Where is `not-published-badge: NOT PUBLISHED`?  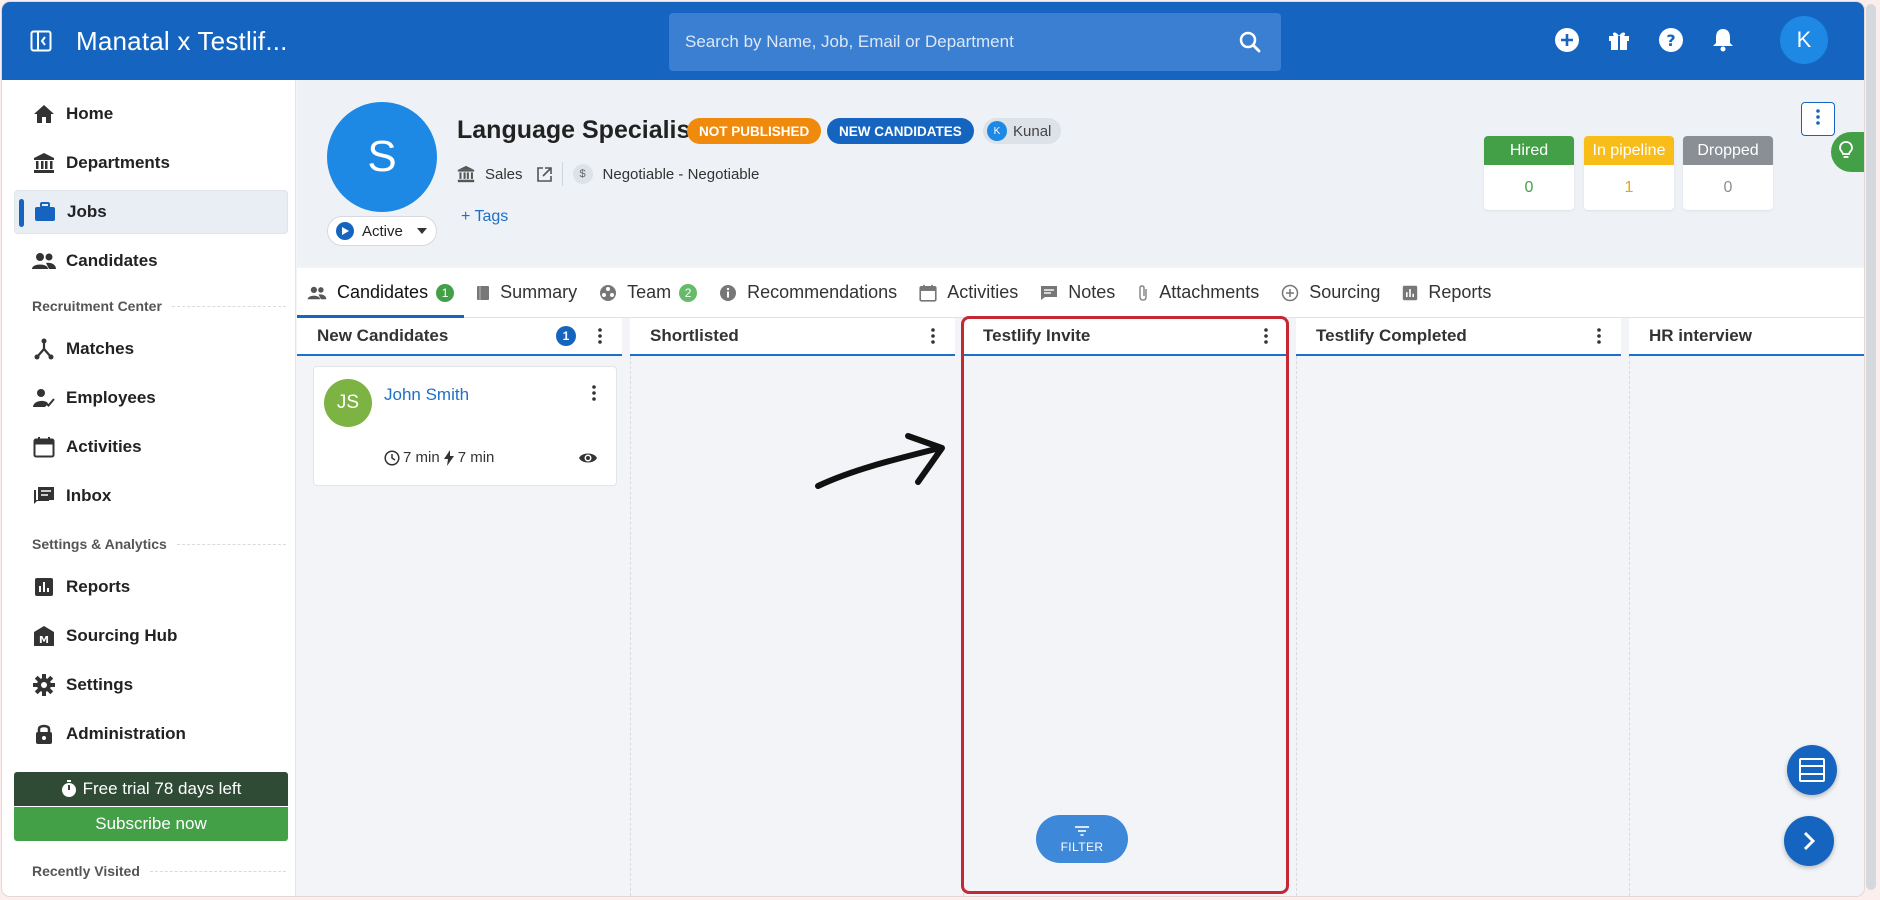 not-published-badge: NOT PUBLISHED is located at coordinates (754, 131).